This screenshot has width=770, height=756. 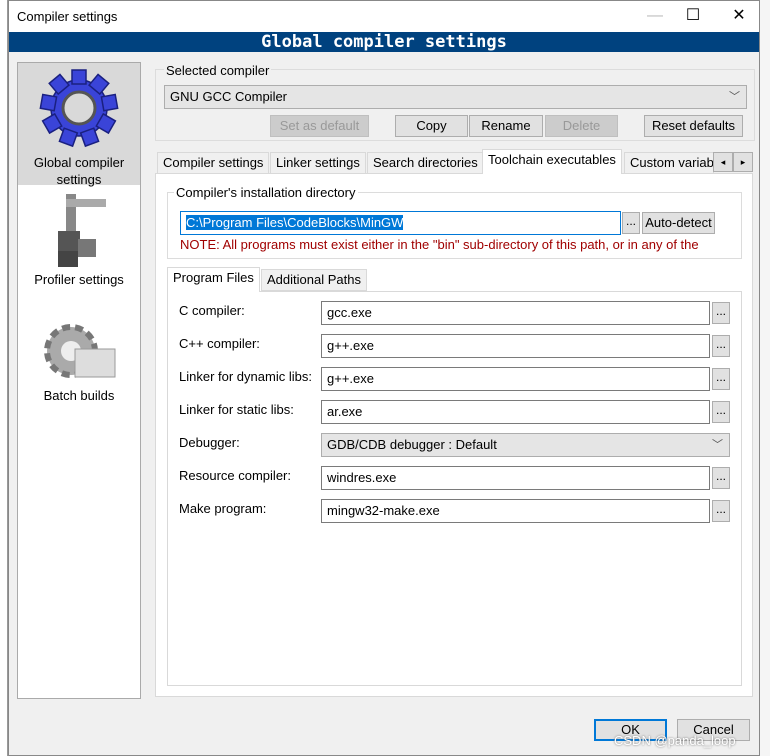 I want to click on install-dir-input: C:\Program Files\CodeBlocks\MinGW, so click(x=400, y=223).